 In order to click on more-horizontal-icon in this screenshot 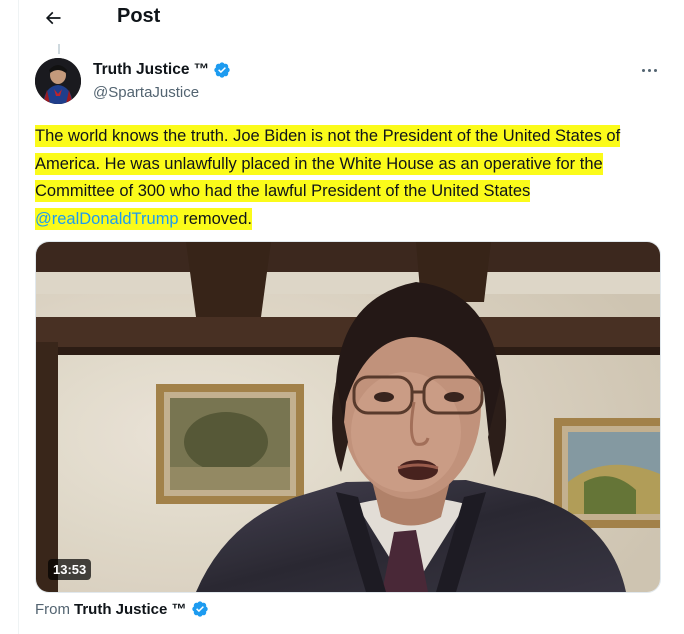, I will do `click(649, 70)`.